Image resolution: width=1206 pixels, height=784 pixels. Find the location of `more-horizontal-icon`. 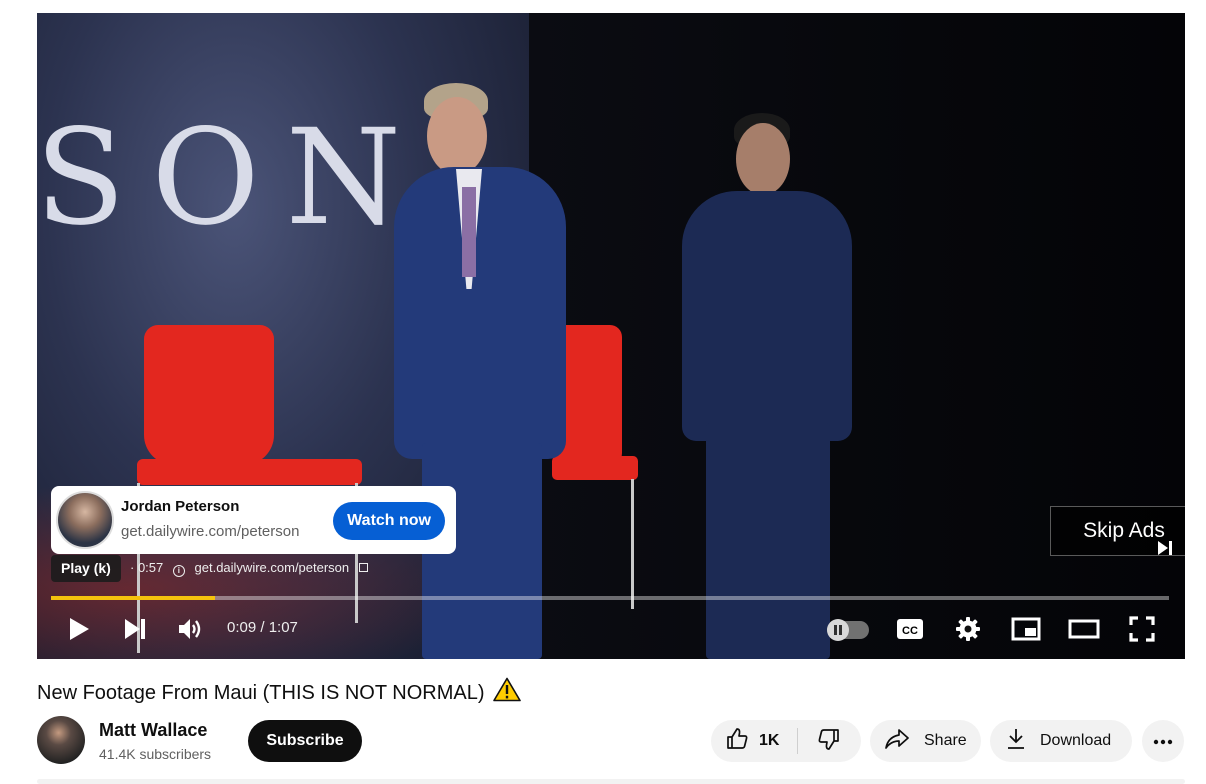

more-horizontal-icon is located at coordinates (1163, 741).